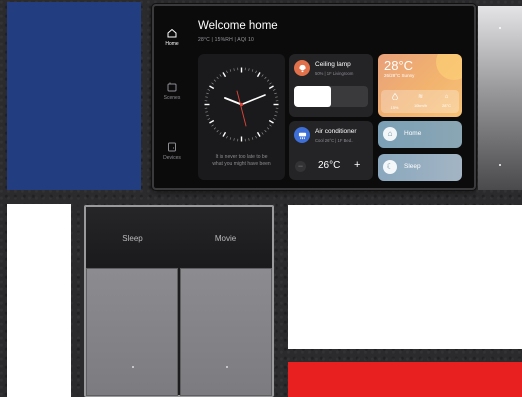  I want to click on wind-value: 10km/h, so click(420, 105).